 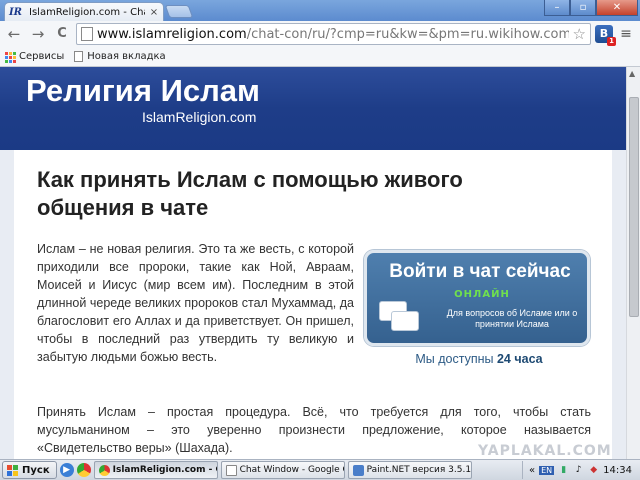 What do you see at coordinates (62, 34) in the screenshot?
I see `reload-button: C` at bounding box center [62, 34].